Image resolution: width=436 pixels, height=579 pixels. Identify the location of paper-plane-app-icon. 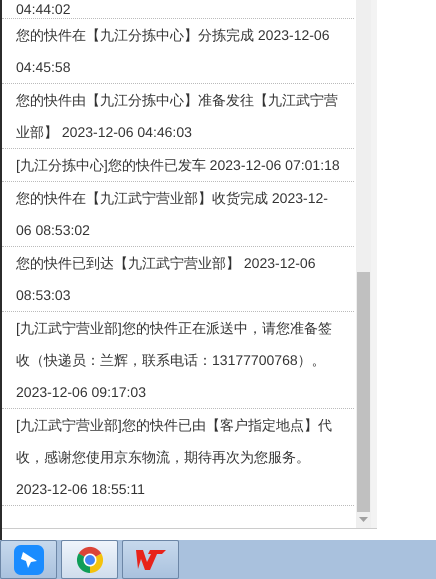
(29, 559).